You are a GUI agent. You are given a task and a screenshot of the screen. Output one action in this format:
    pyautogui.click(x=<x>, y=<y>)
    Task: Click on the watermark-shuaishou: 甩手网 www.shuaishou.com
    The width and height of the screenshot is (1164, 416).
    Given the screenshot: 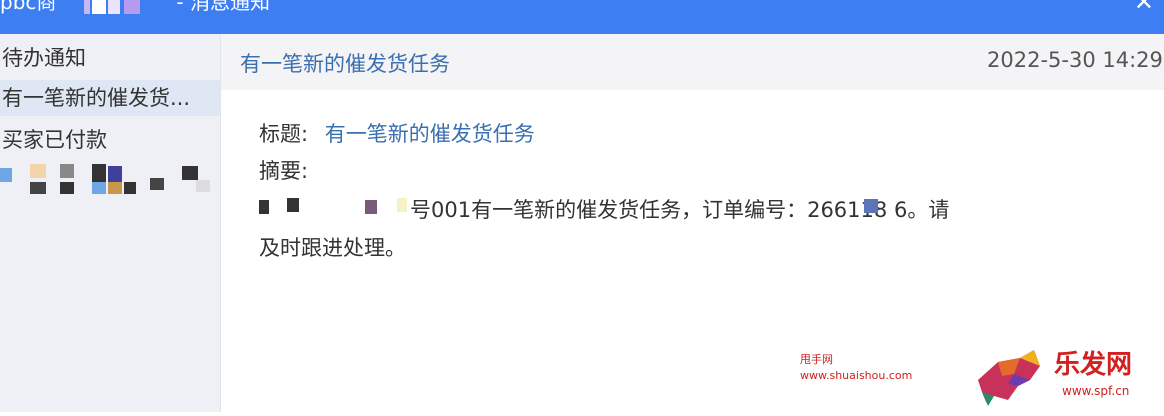 What is the action you would take?
    pyautogui.click(x=856, y=368)
    